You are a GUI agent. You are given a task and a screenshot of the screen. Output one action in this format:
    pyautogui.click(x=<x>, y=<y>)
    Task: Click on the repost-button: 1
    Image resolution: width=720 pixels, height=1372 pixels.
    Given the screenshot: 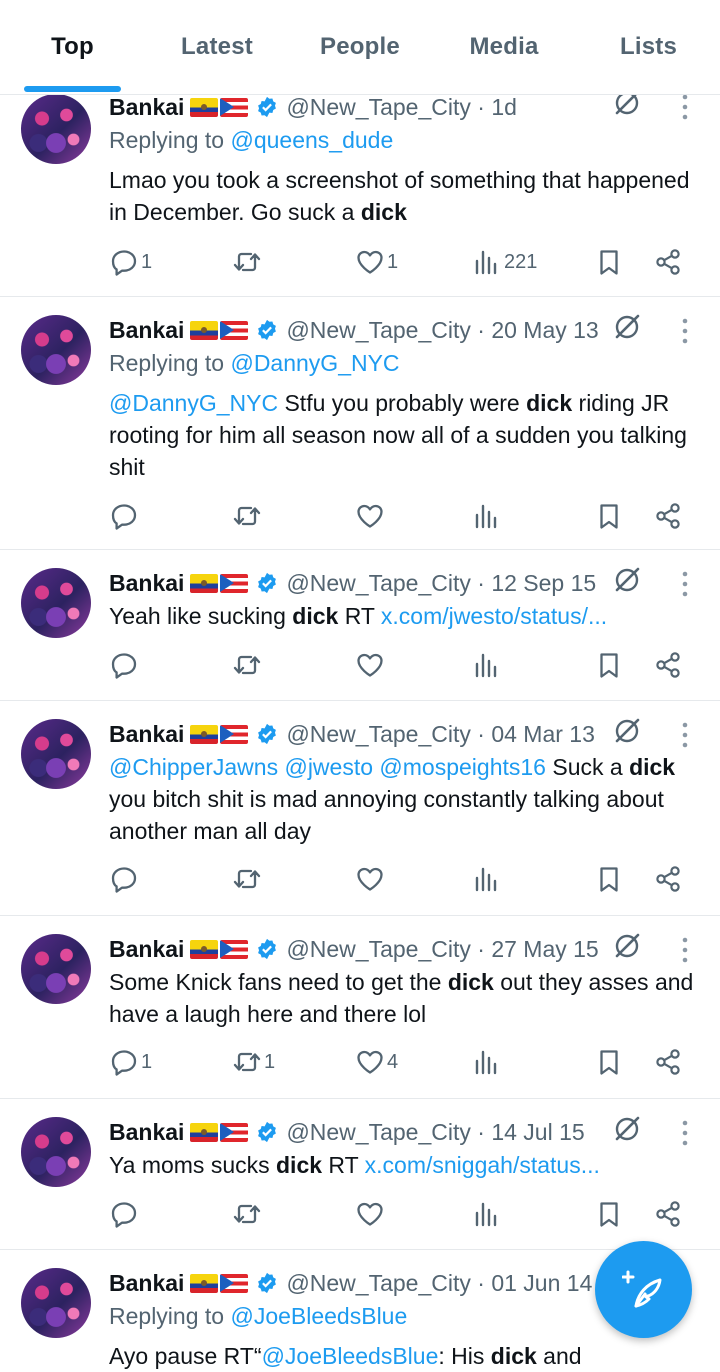 What is the action you would take?
    pyautogui.click(x=253, y=1062)
    